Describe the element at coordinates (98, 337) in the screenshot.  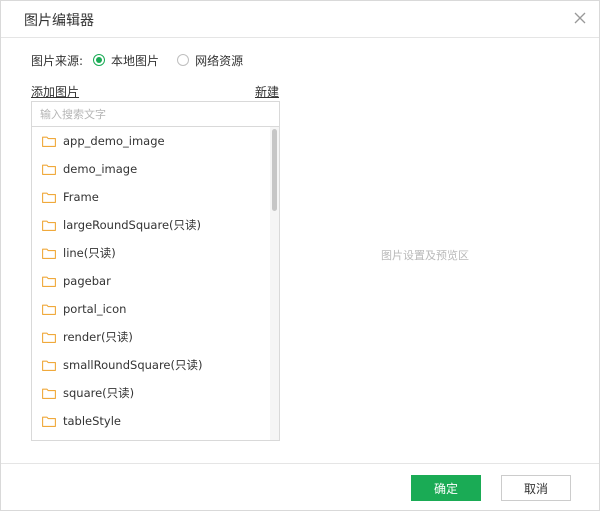
I see `folder-name: render(只读)` at that location.